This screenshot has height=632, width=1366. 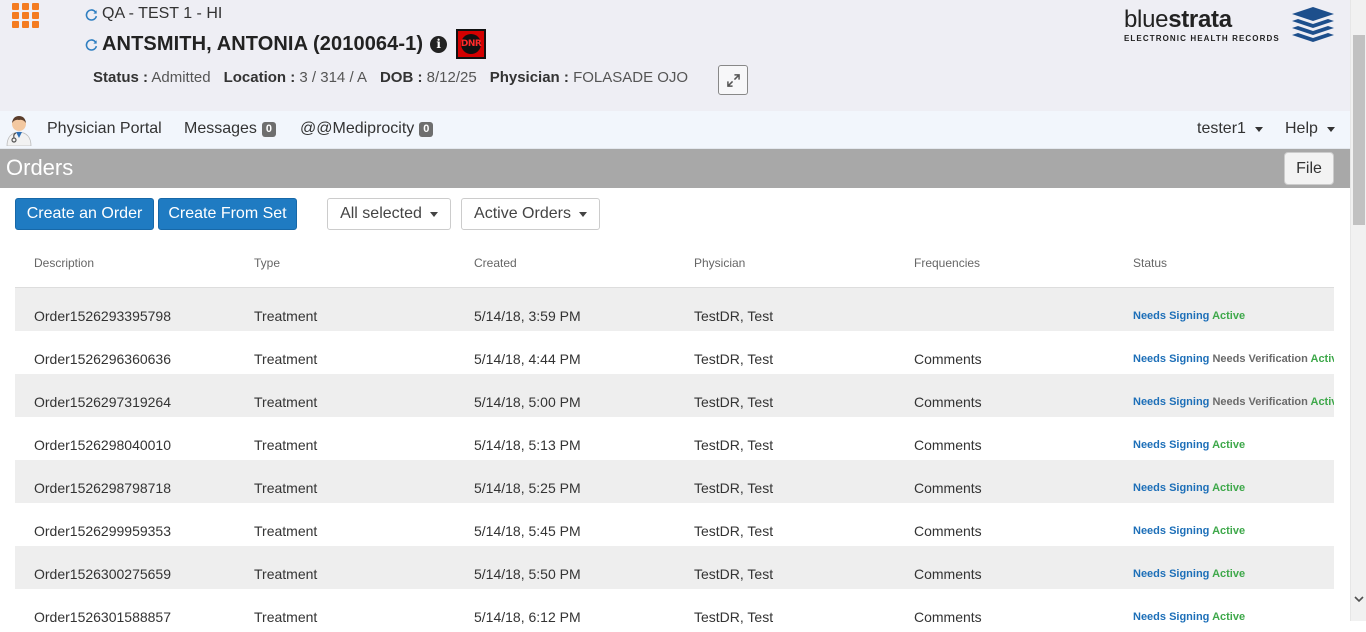 What do you see at coordinates (1233, 359) in the screenshot?
I see `cell-status: Needs Signing Needs Verification Active` at bounding box center [1233, 359].